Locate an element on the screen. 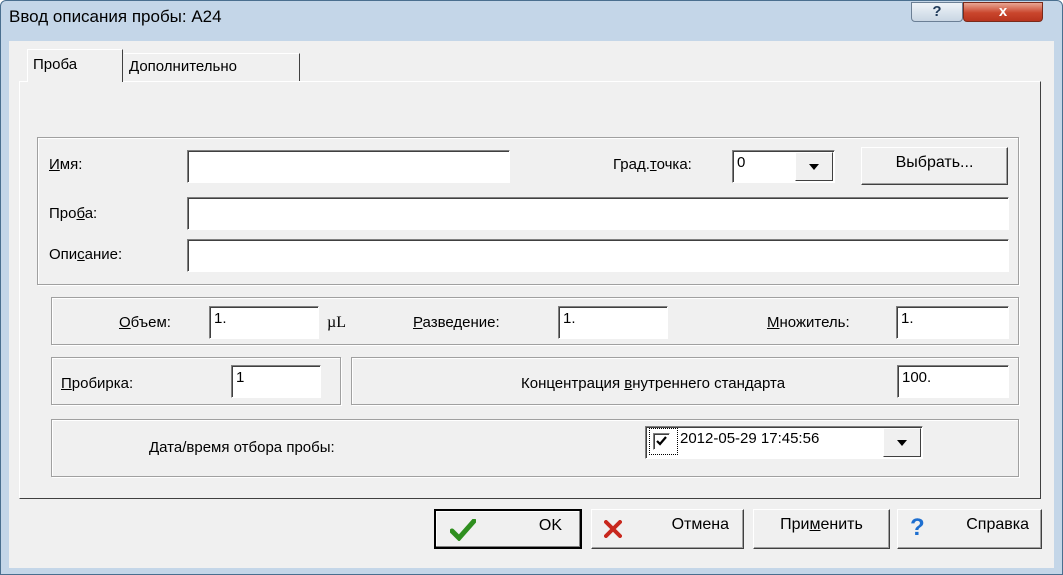 Image resolution: width=1063 pixels, height=575 pixels. grad-point-value: 0 is located at coordinates (741, 162).